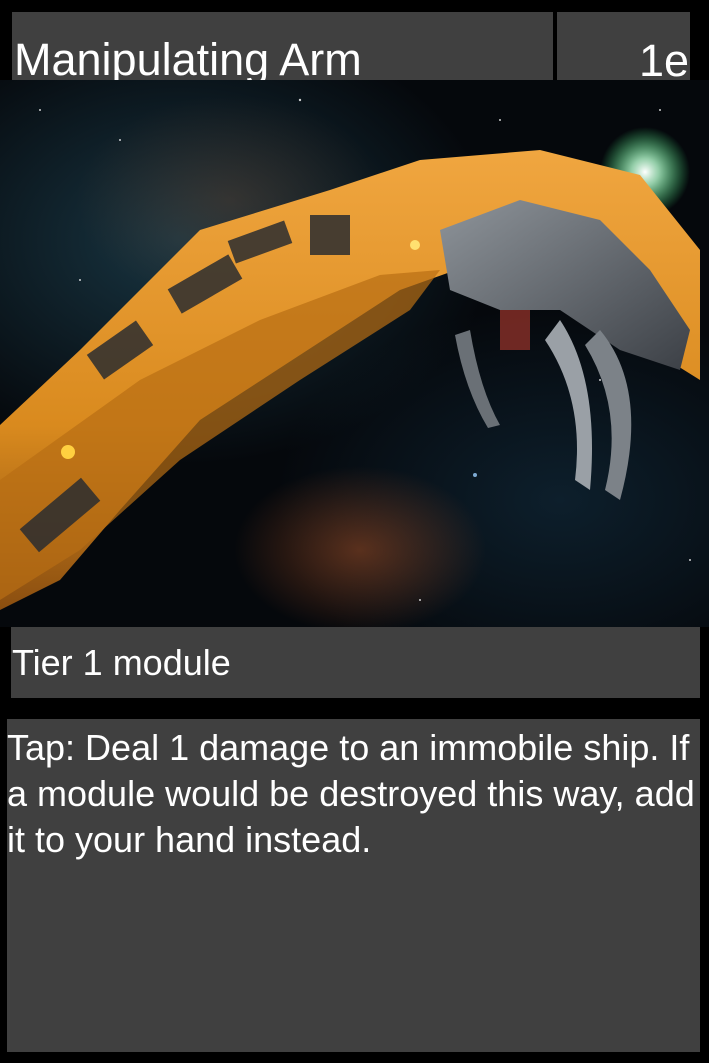 Image resolution: width=709 pixels, height=1063 pixels. I want to click on card-title-bar: Manipulating Arm, so click(282, 46).